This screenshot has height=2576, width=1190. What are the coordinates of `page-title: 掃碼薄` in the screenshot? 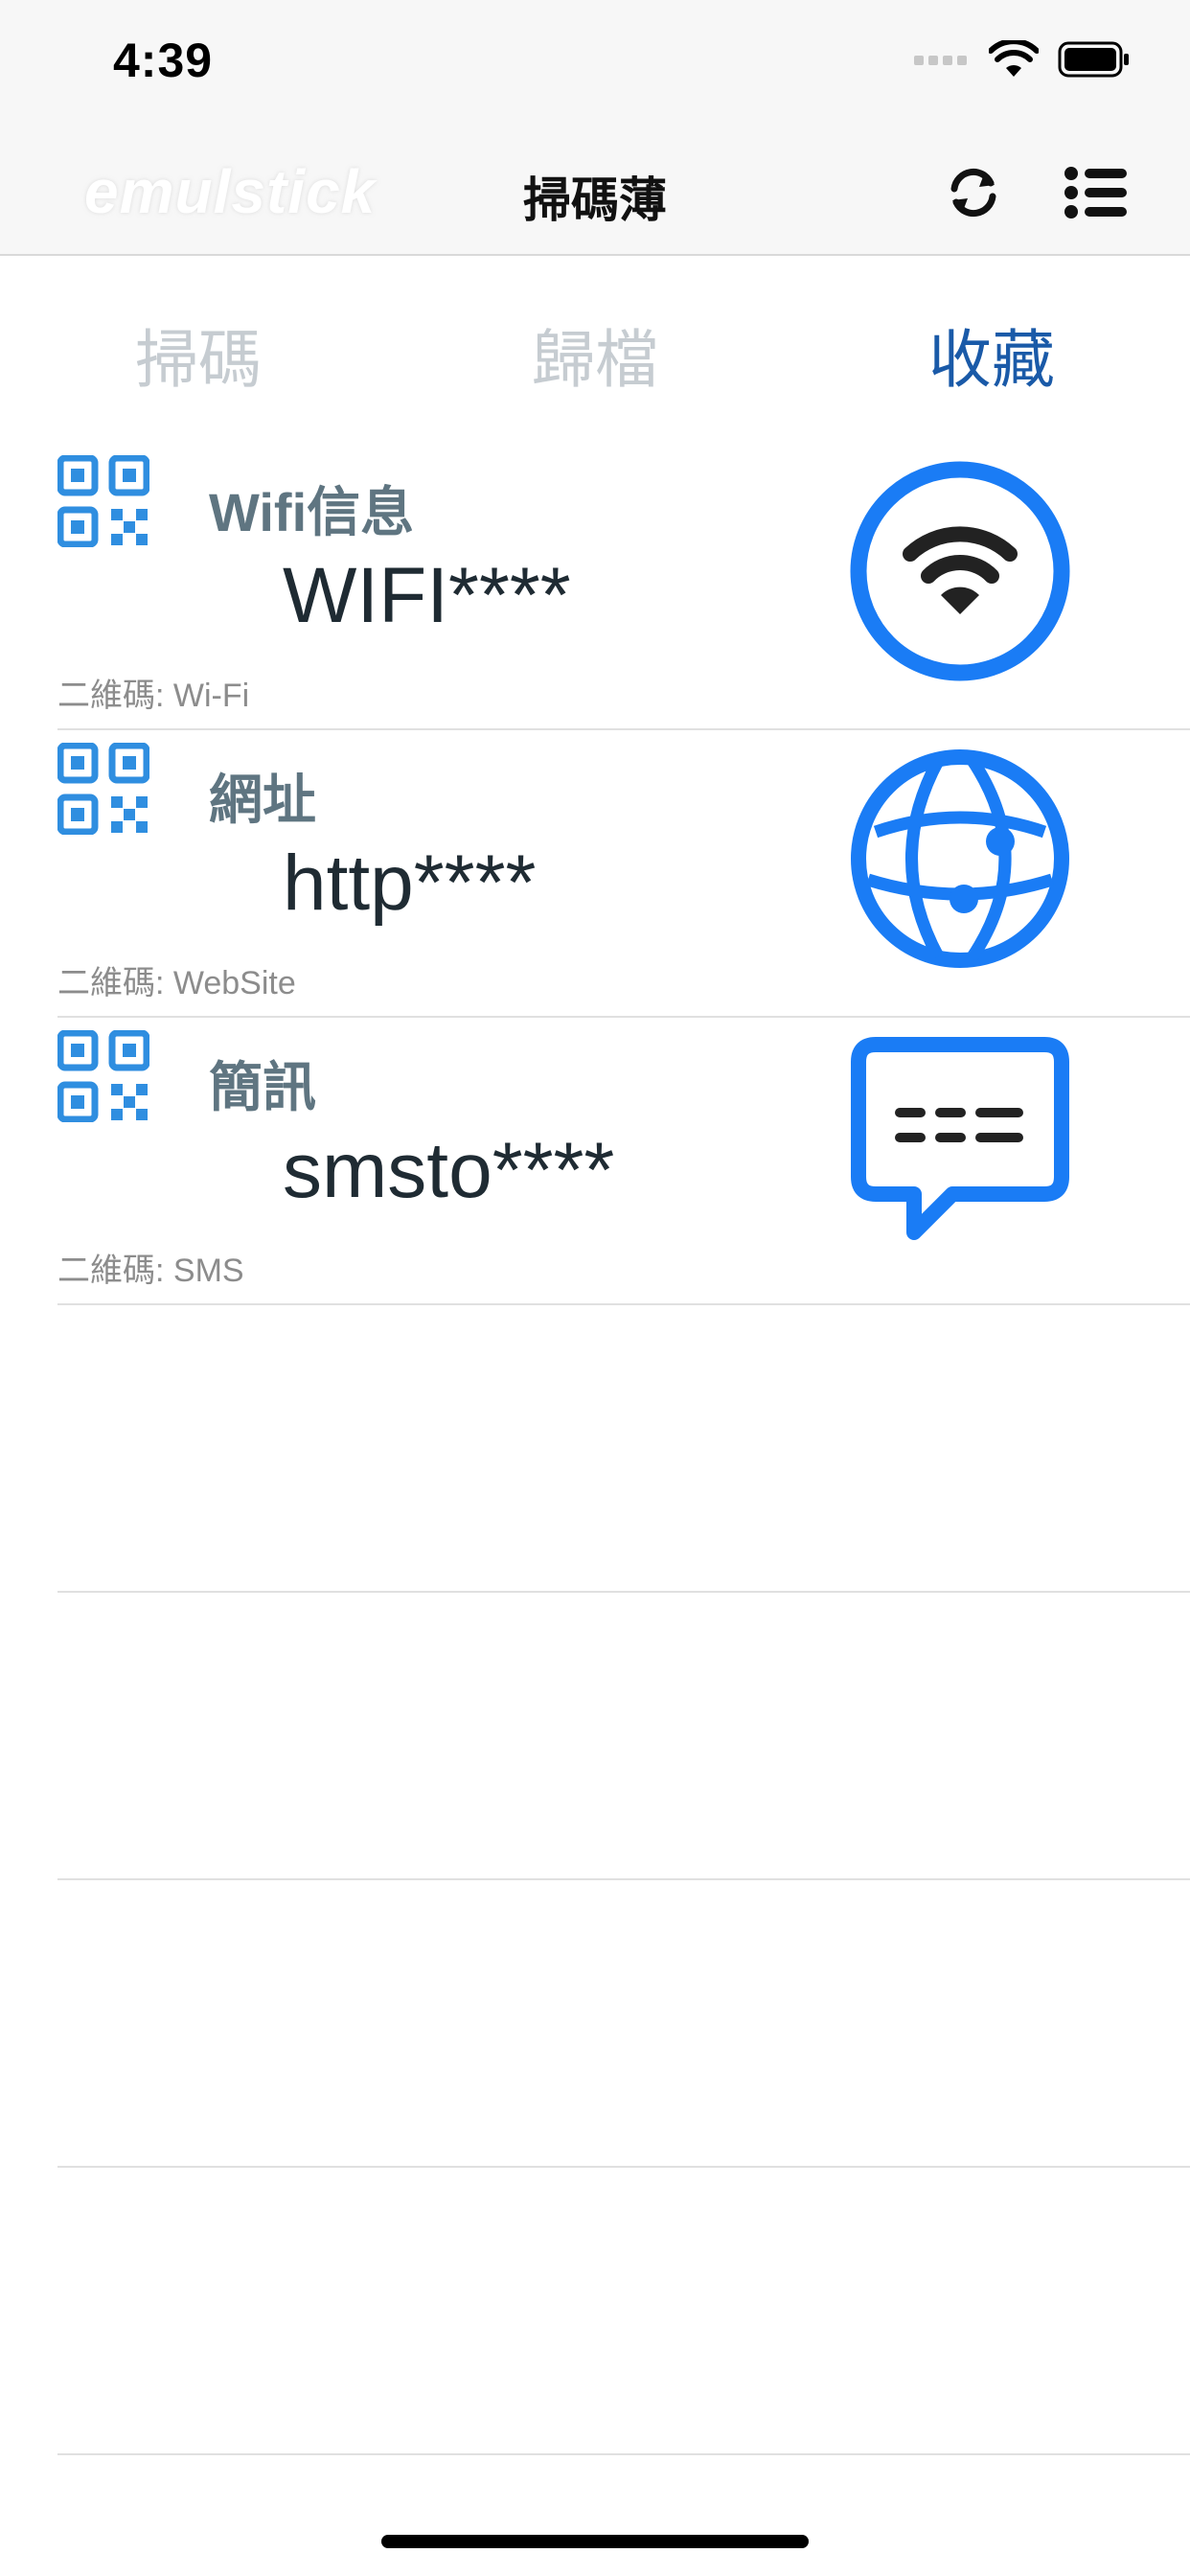 It's located at (595, 200).